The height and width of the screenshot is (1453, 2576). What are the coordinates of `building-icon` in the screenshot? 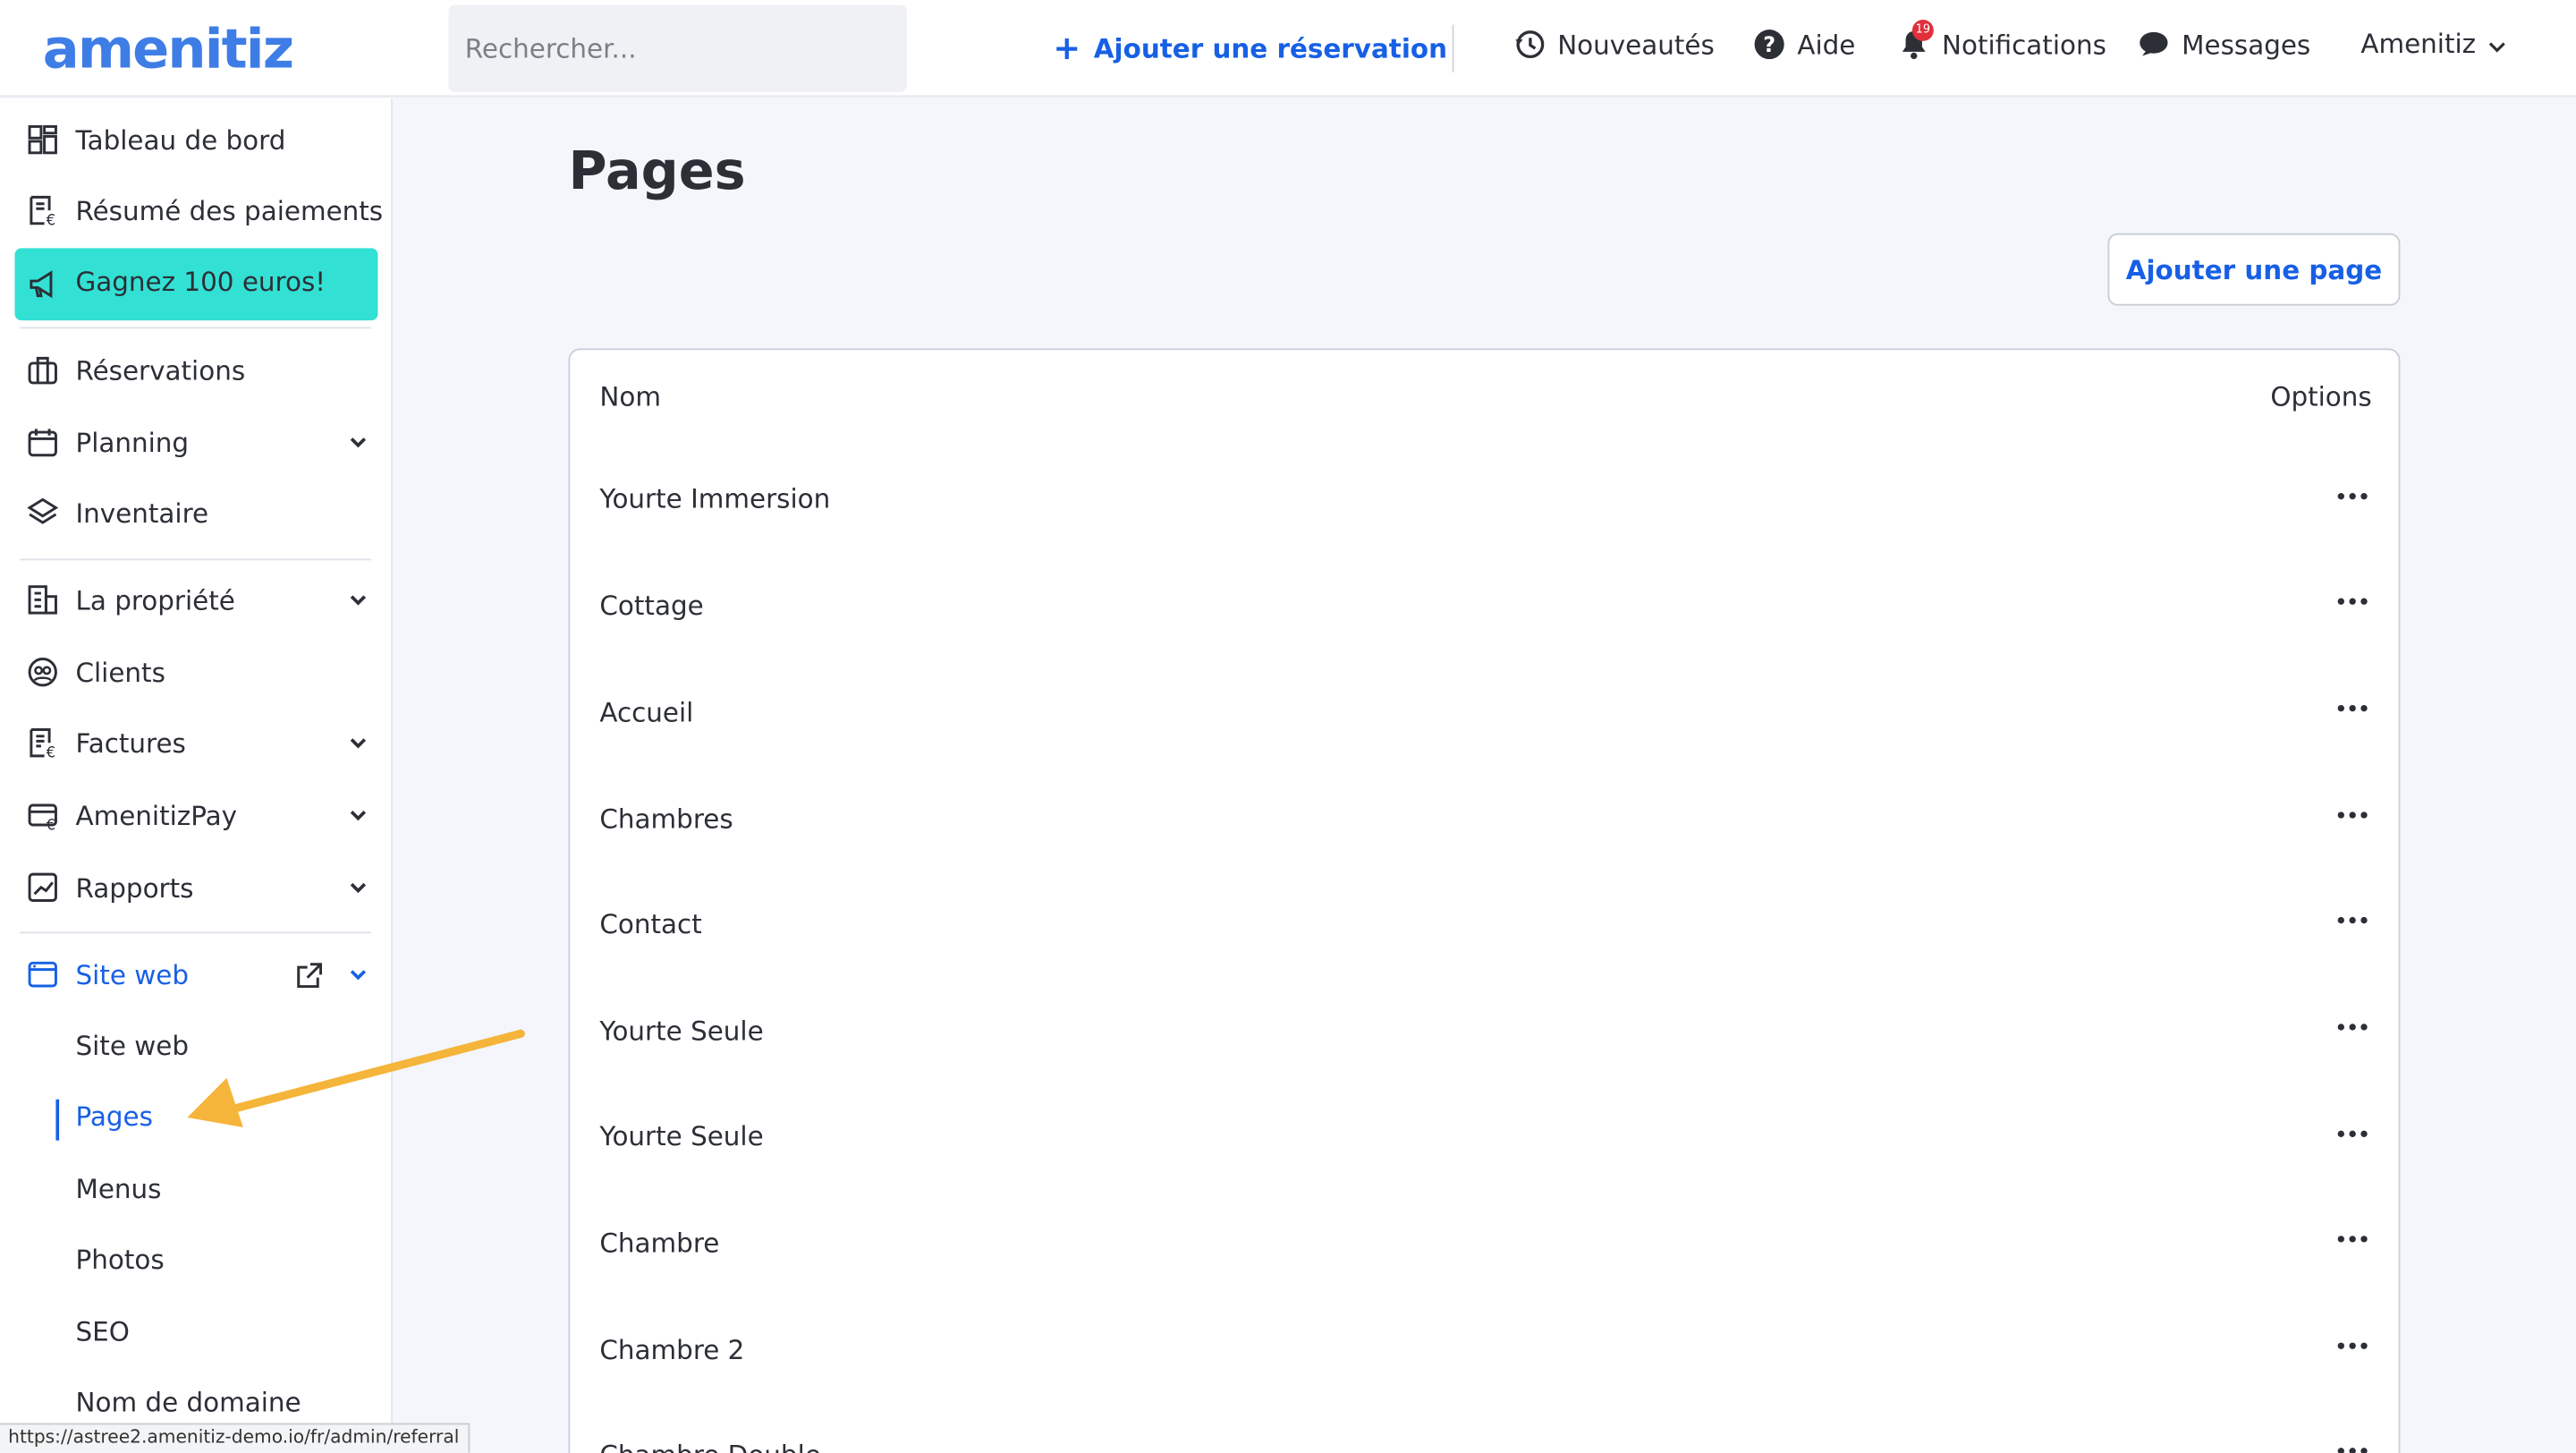 It's located at (42, 600).